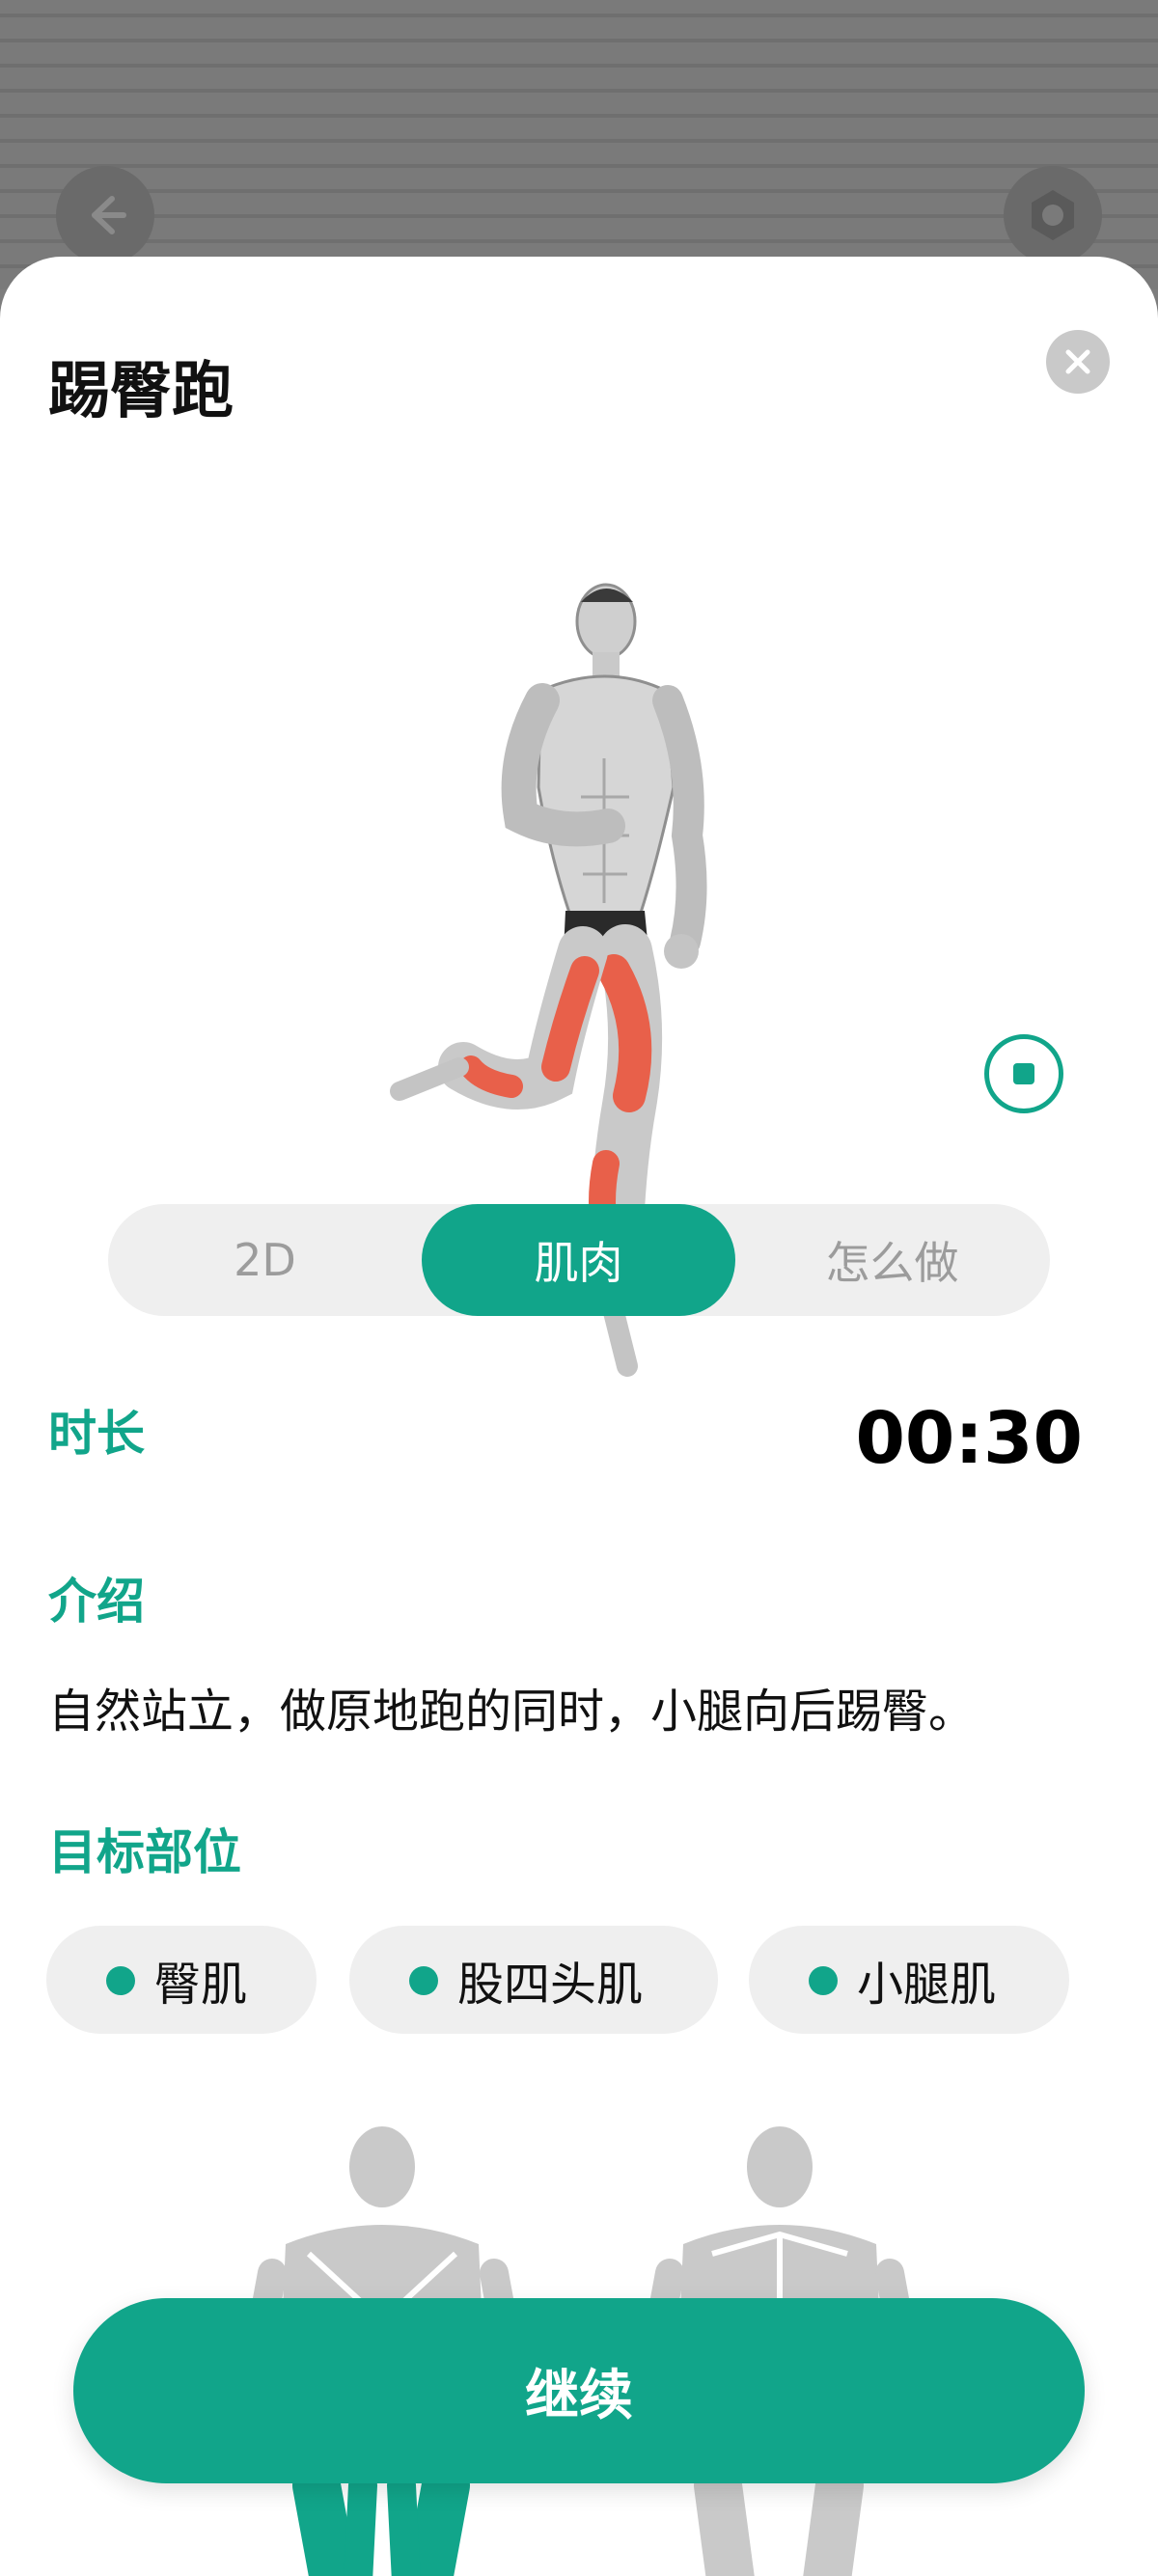 Image resolution: width=1158 pixels, height=2576 pixels. What do you see at coordinates (969, 1438) in the screenshot?
I see `duration-value: 00:30` at bounding box center [969, 1438].